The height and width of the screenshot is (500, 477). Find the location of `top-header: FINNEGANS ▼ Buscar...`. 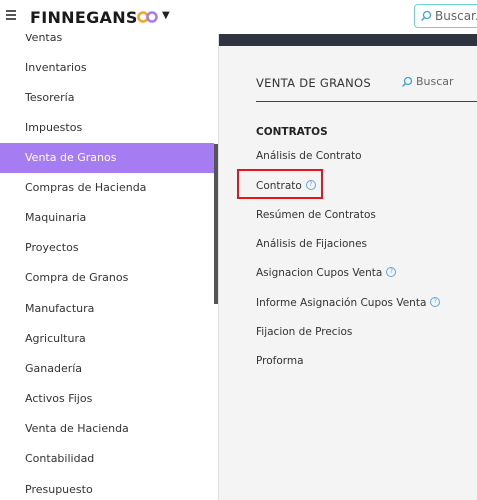

top-header: FINNEGANS ▼ Buscar... is located at coordinates (238, 17).